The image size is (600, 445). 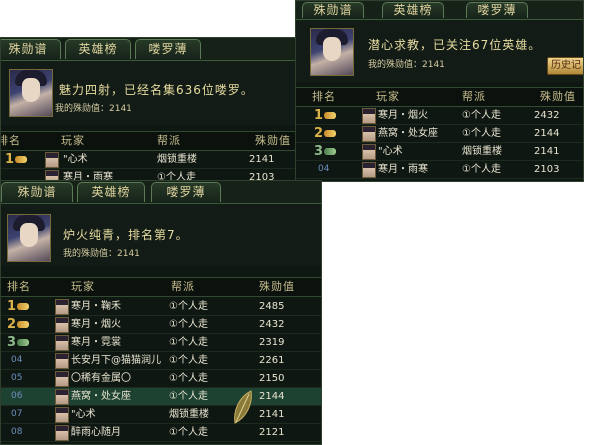 What do you see at coordinates (439, 51) in the screenshot?
I see `hero-section: 潜心求教，已关注67位英雄。 我的殊勋值：2141 历史记` at bounding box center [439, 51].